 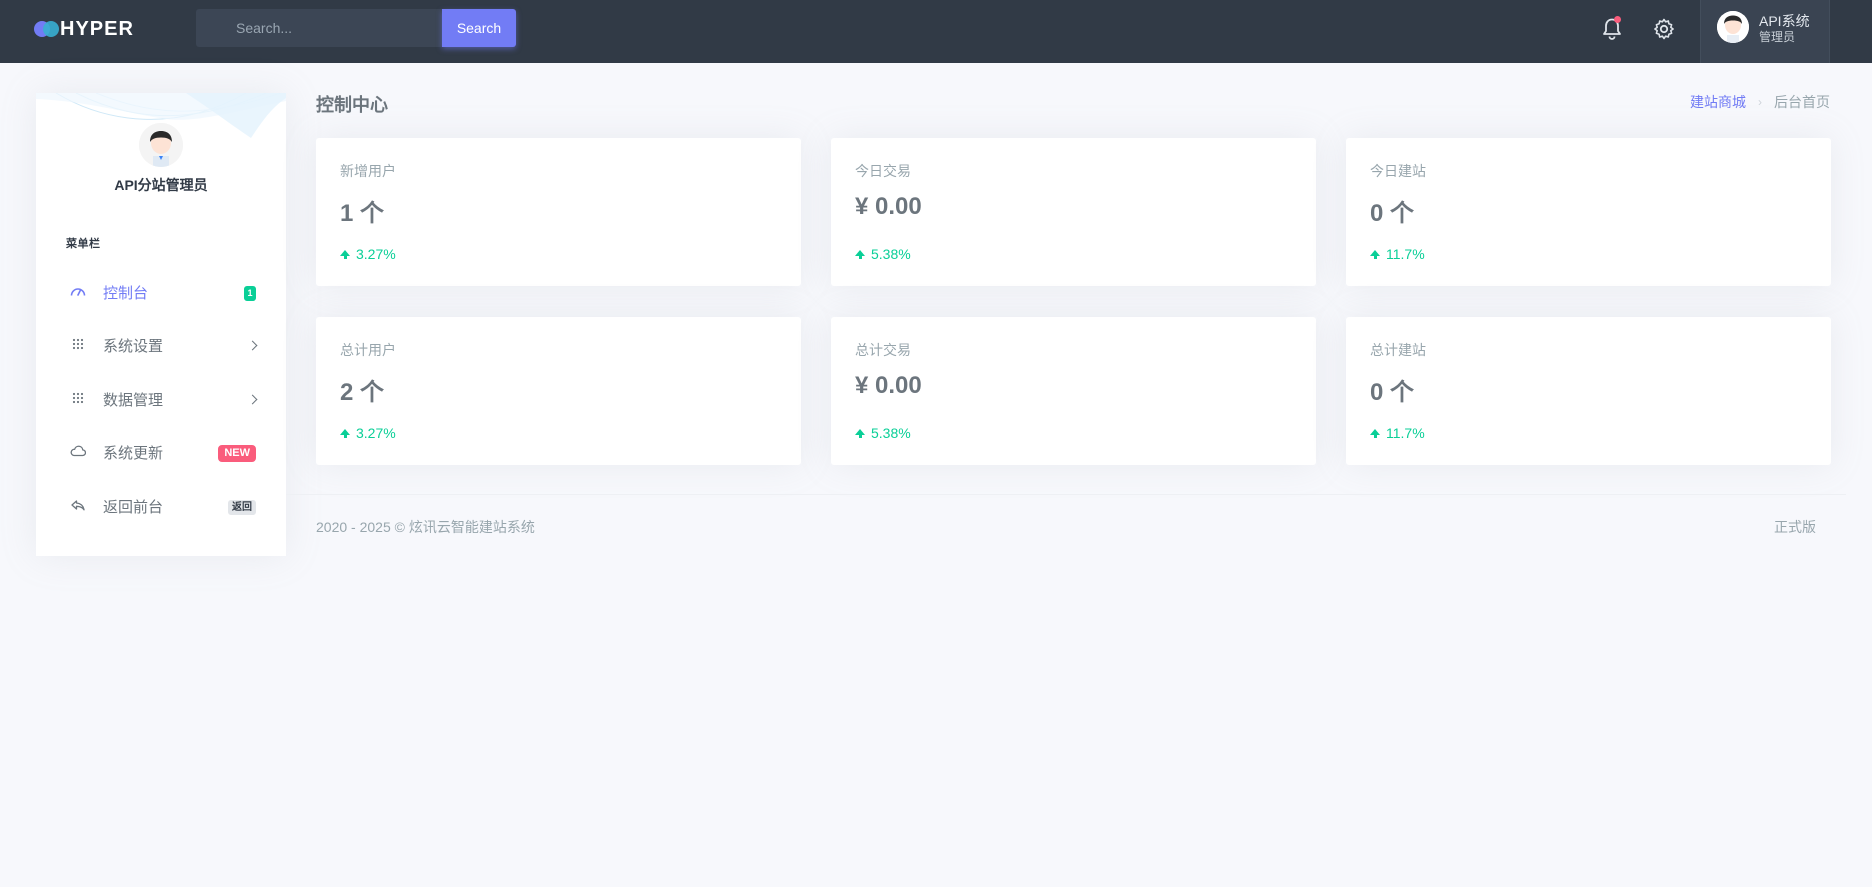 I want to click on footer: 2020 - 2025 © 炫讯云智能建站系统 正式版, so click(x=1066, y=524).